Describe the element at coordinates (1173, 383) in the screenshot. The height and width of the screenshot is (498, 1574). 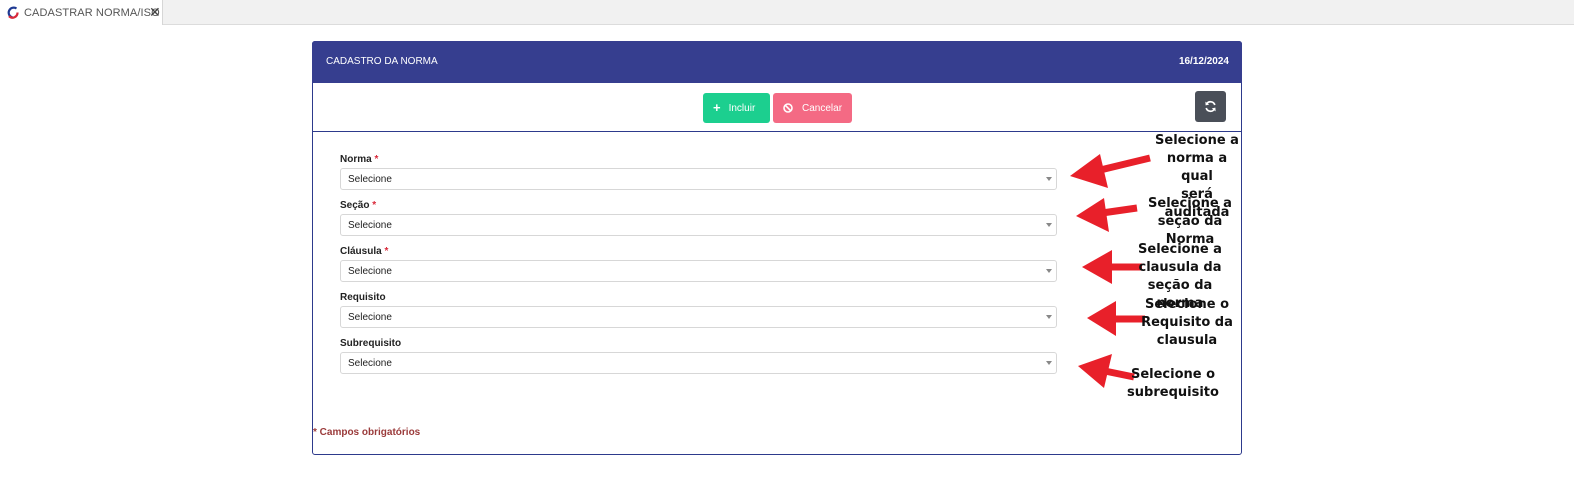
I see `annotation-subrequisito: Selecione o subrequisito` at that location.